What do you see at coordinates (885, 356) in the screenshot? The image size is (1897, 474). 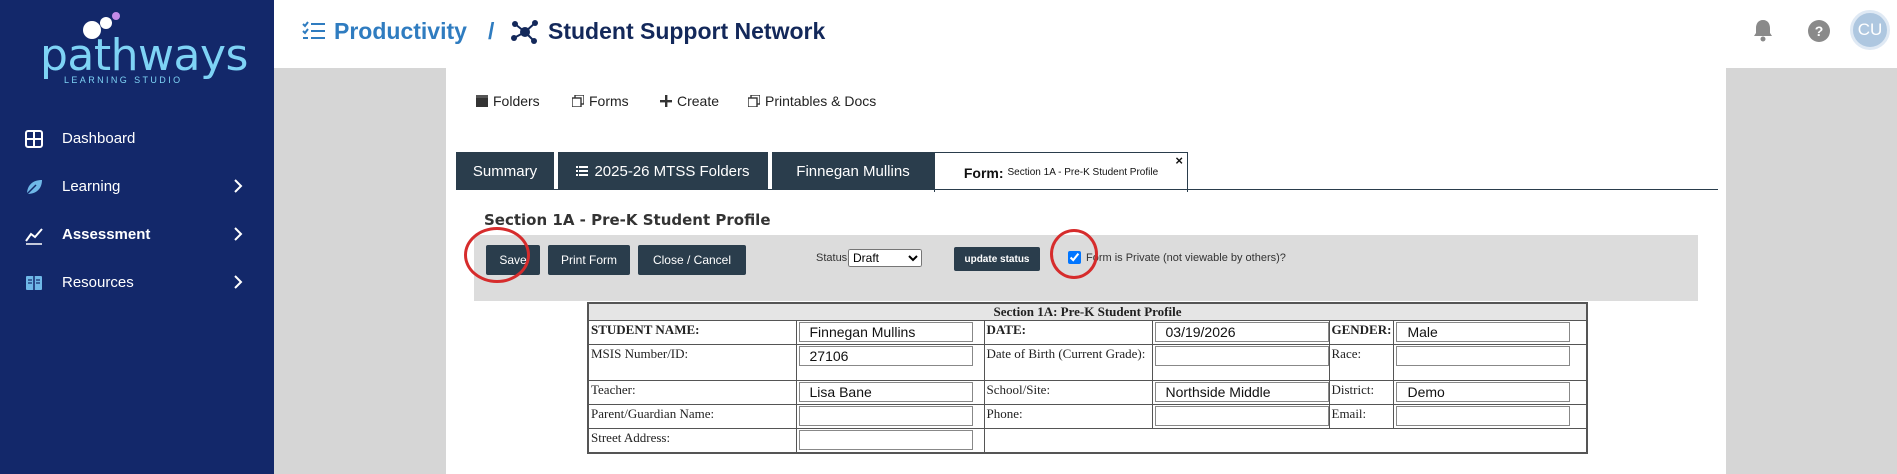 I see `msis-field` at bounding box center [885, 356].